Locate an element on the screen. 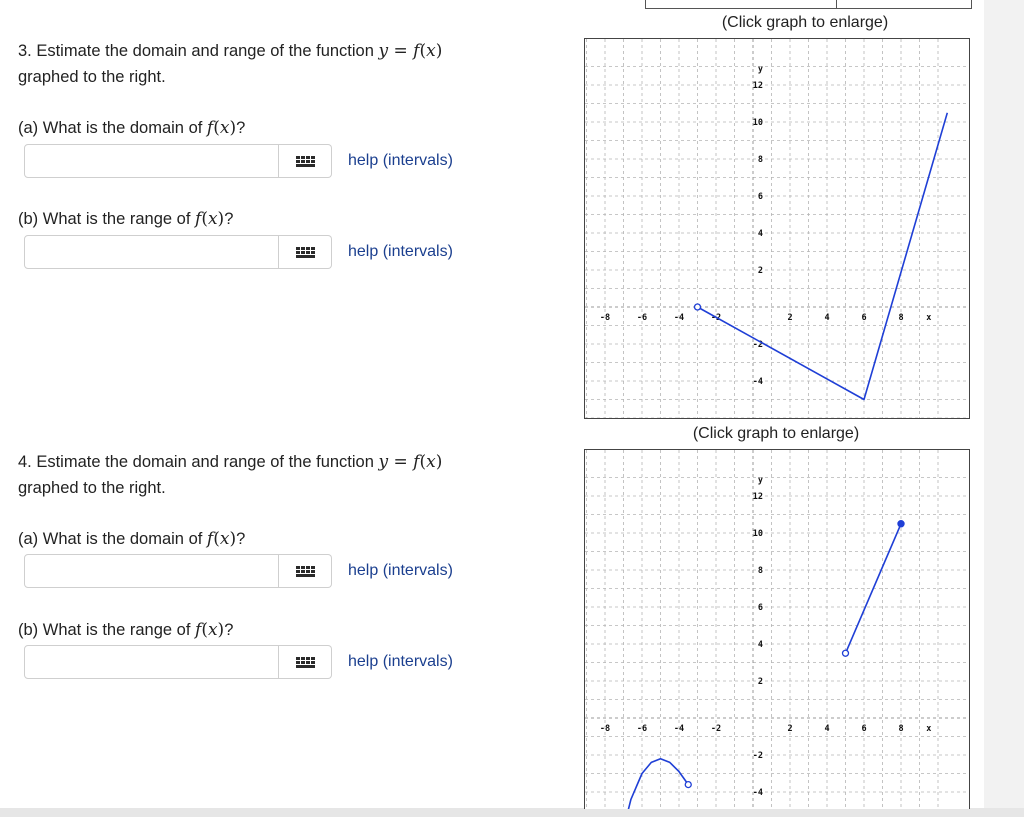 Image resolution: width=1024 pixels, height=817 pixels. problem-3-domain-keyboard-button is located at coordinates (305, 161).